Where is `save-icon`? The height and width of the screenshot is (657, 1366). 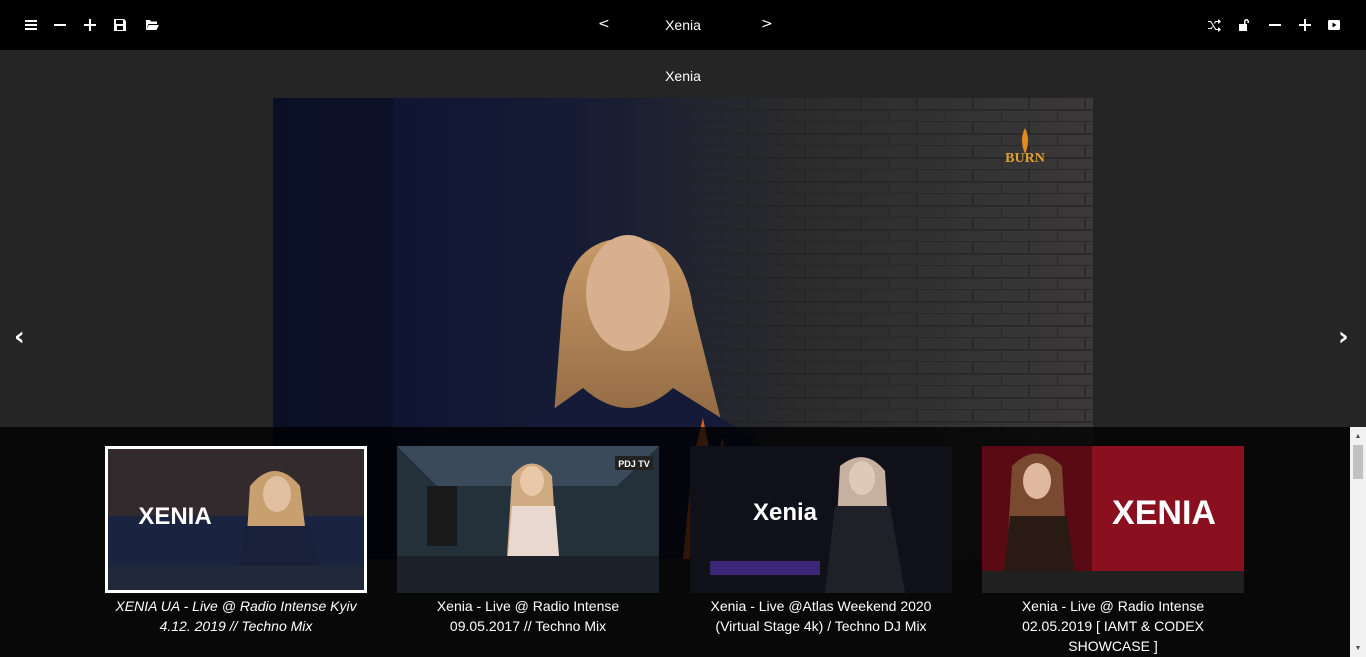
save-icon is located at coordinates (120, 25).